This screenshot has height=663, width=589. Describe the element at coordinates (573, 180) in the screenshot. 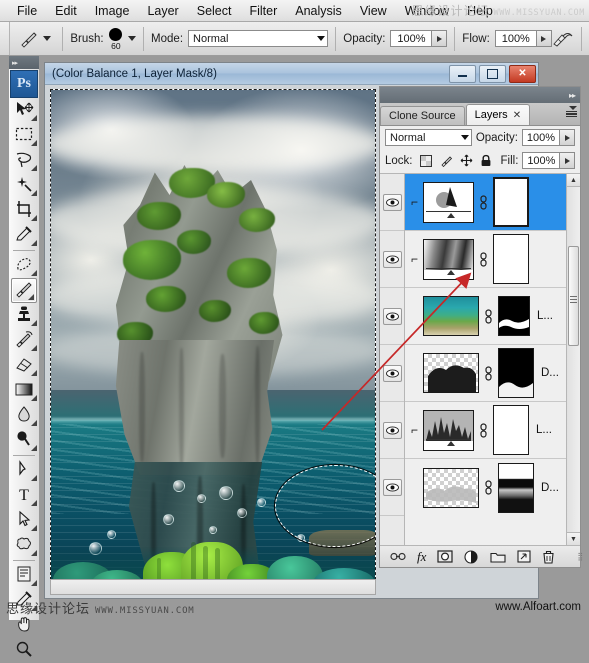

I see `scroll-up-button: ▲` at that location.